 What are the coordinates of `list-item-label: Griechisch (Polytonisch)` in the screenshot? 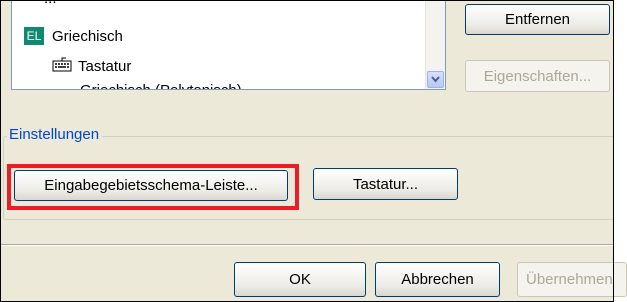 It's located at (161, 85).